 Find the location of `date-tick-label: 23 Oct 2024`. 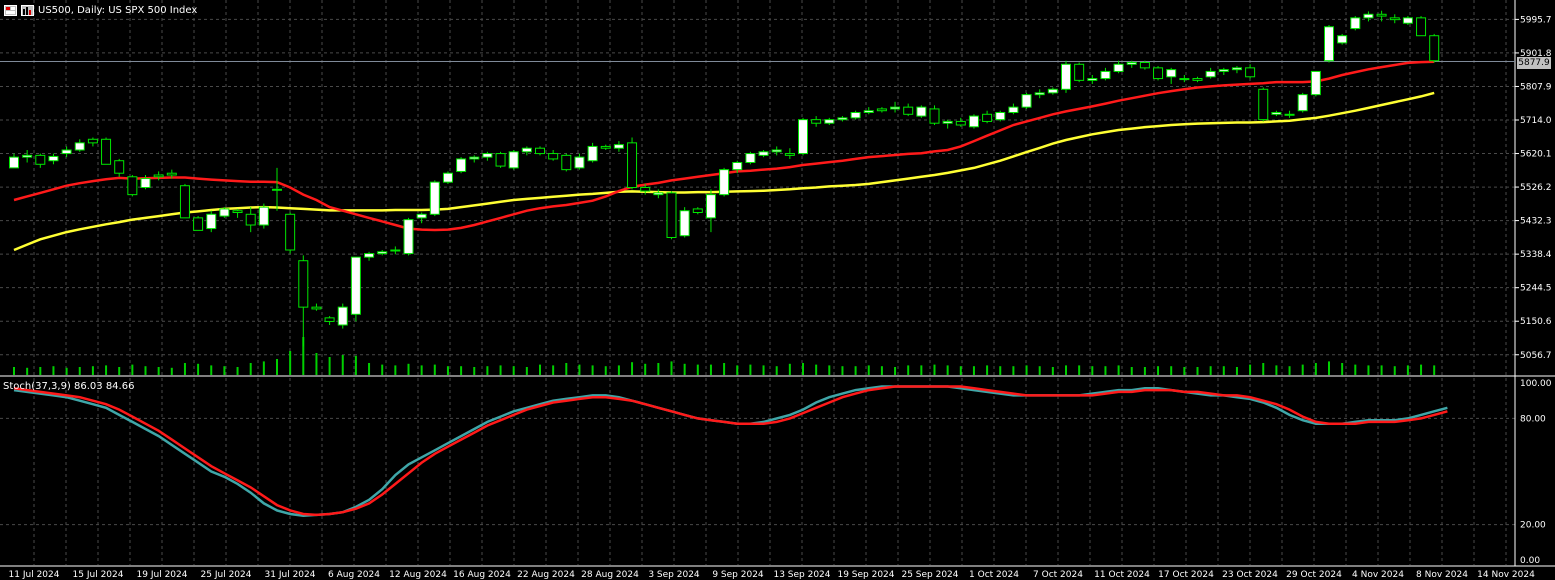

date-tick-label: 23 Oct 2024 is located at coordinates (1250, 575).